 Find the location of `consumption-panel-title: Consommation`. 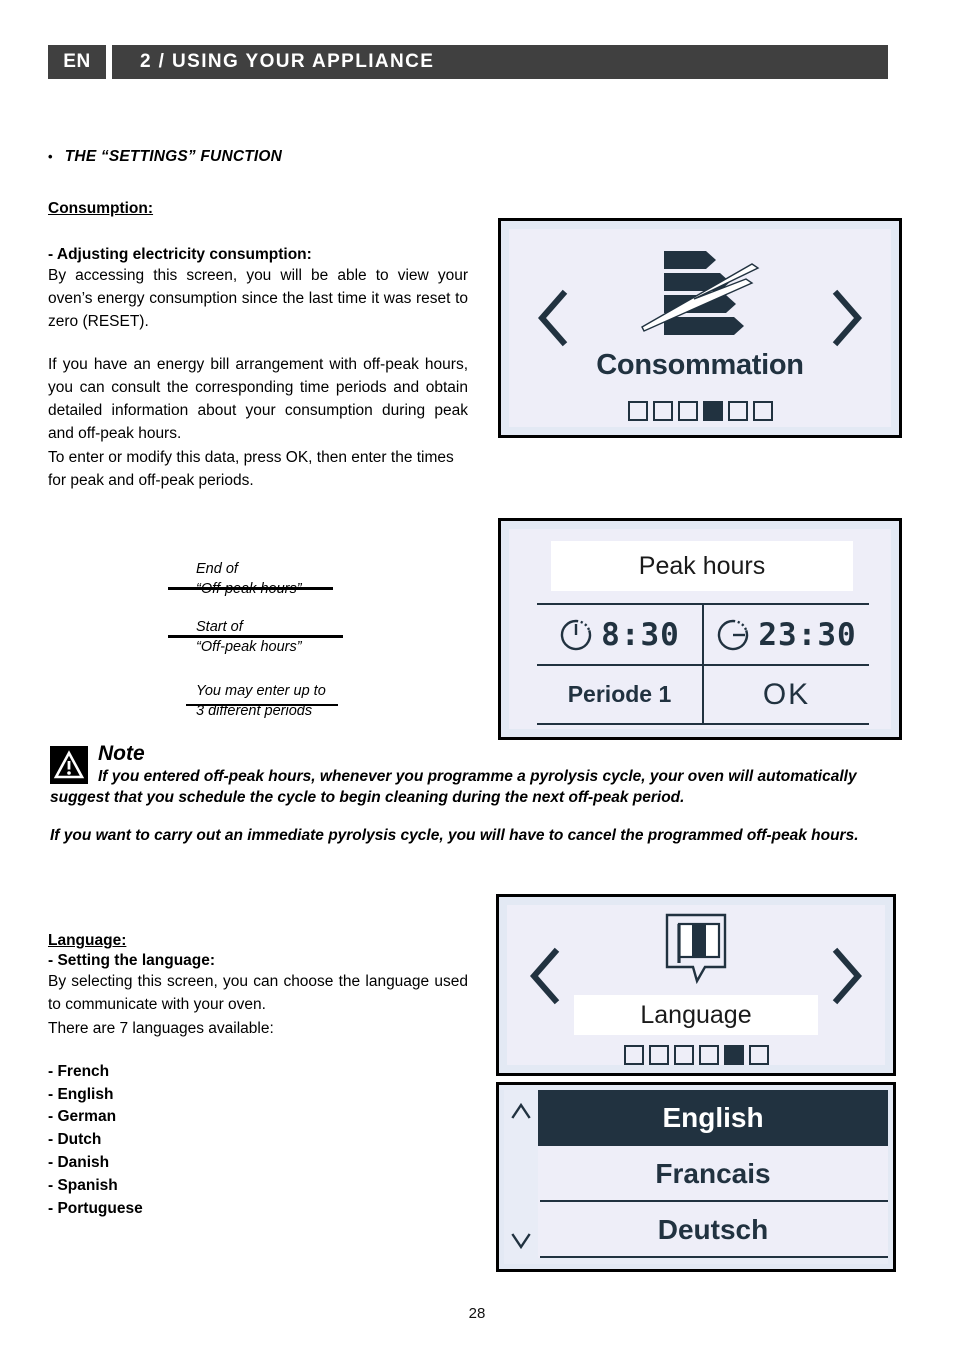

consumption-panel-title: Consommation is located at coordinates (700, 365).